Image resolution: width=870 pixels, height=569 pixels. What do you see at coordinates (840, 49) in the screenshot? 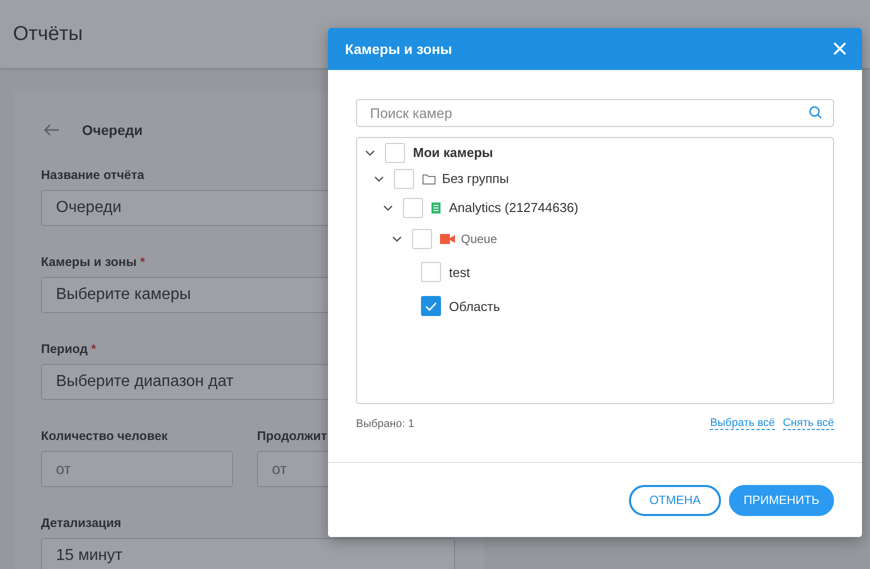
I see `close-button: ×` at bounding box center [840, 49].